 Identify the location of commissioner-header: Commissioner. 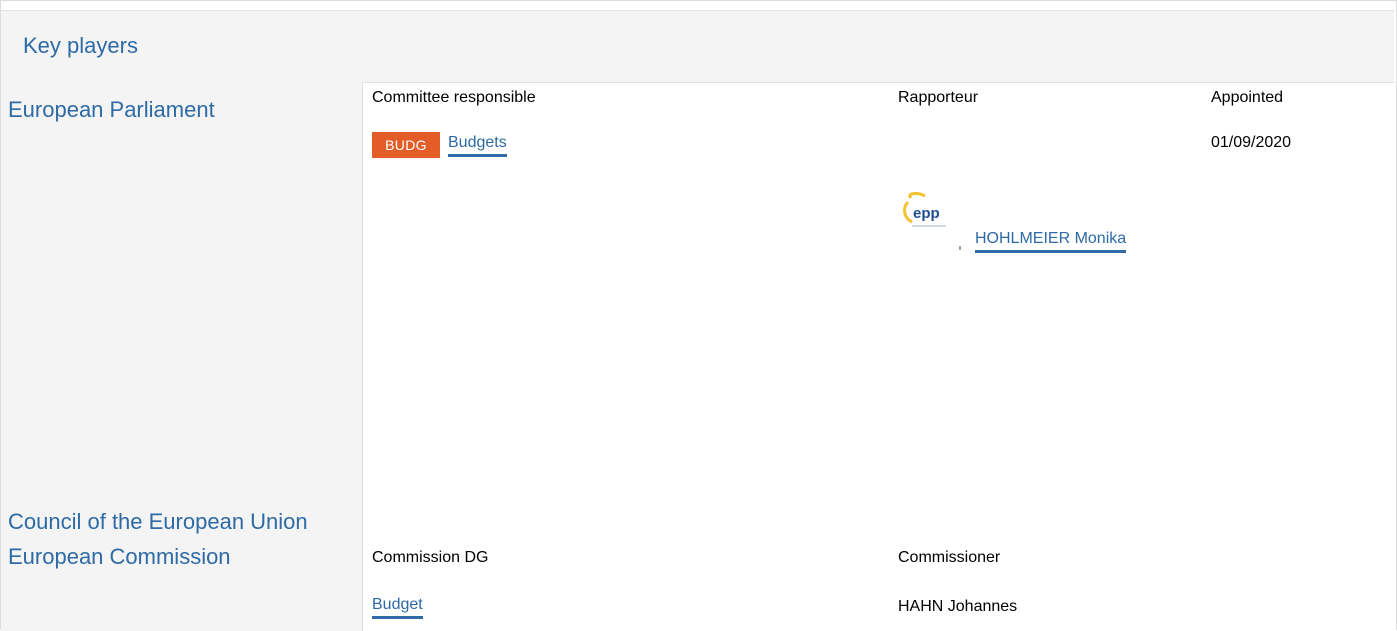
(949, 557).